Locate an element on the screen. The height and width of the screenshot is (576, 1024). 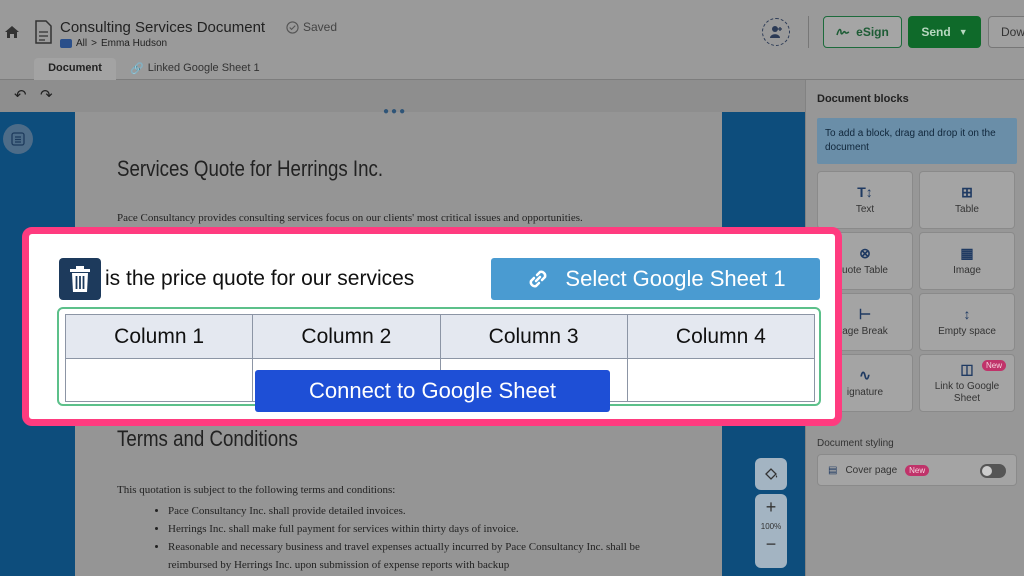
tab-linked-sheet: 🔗 Linked Google Sheet 1 is located at coordinates (195, 69).